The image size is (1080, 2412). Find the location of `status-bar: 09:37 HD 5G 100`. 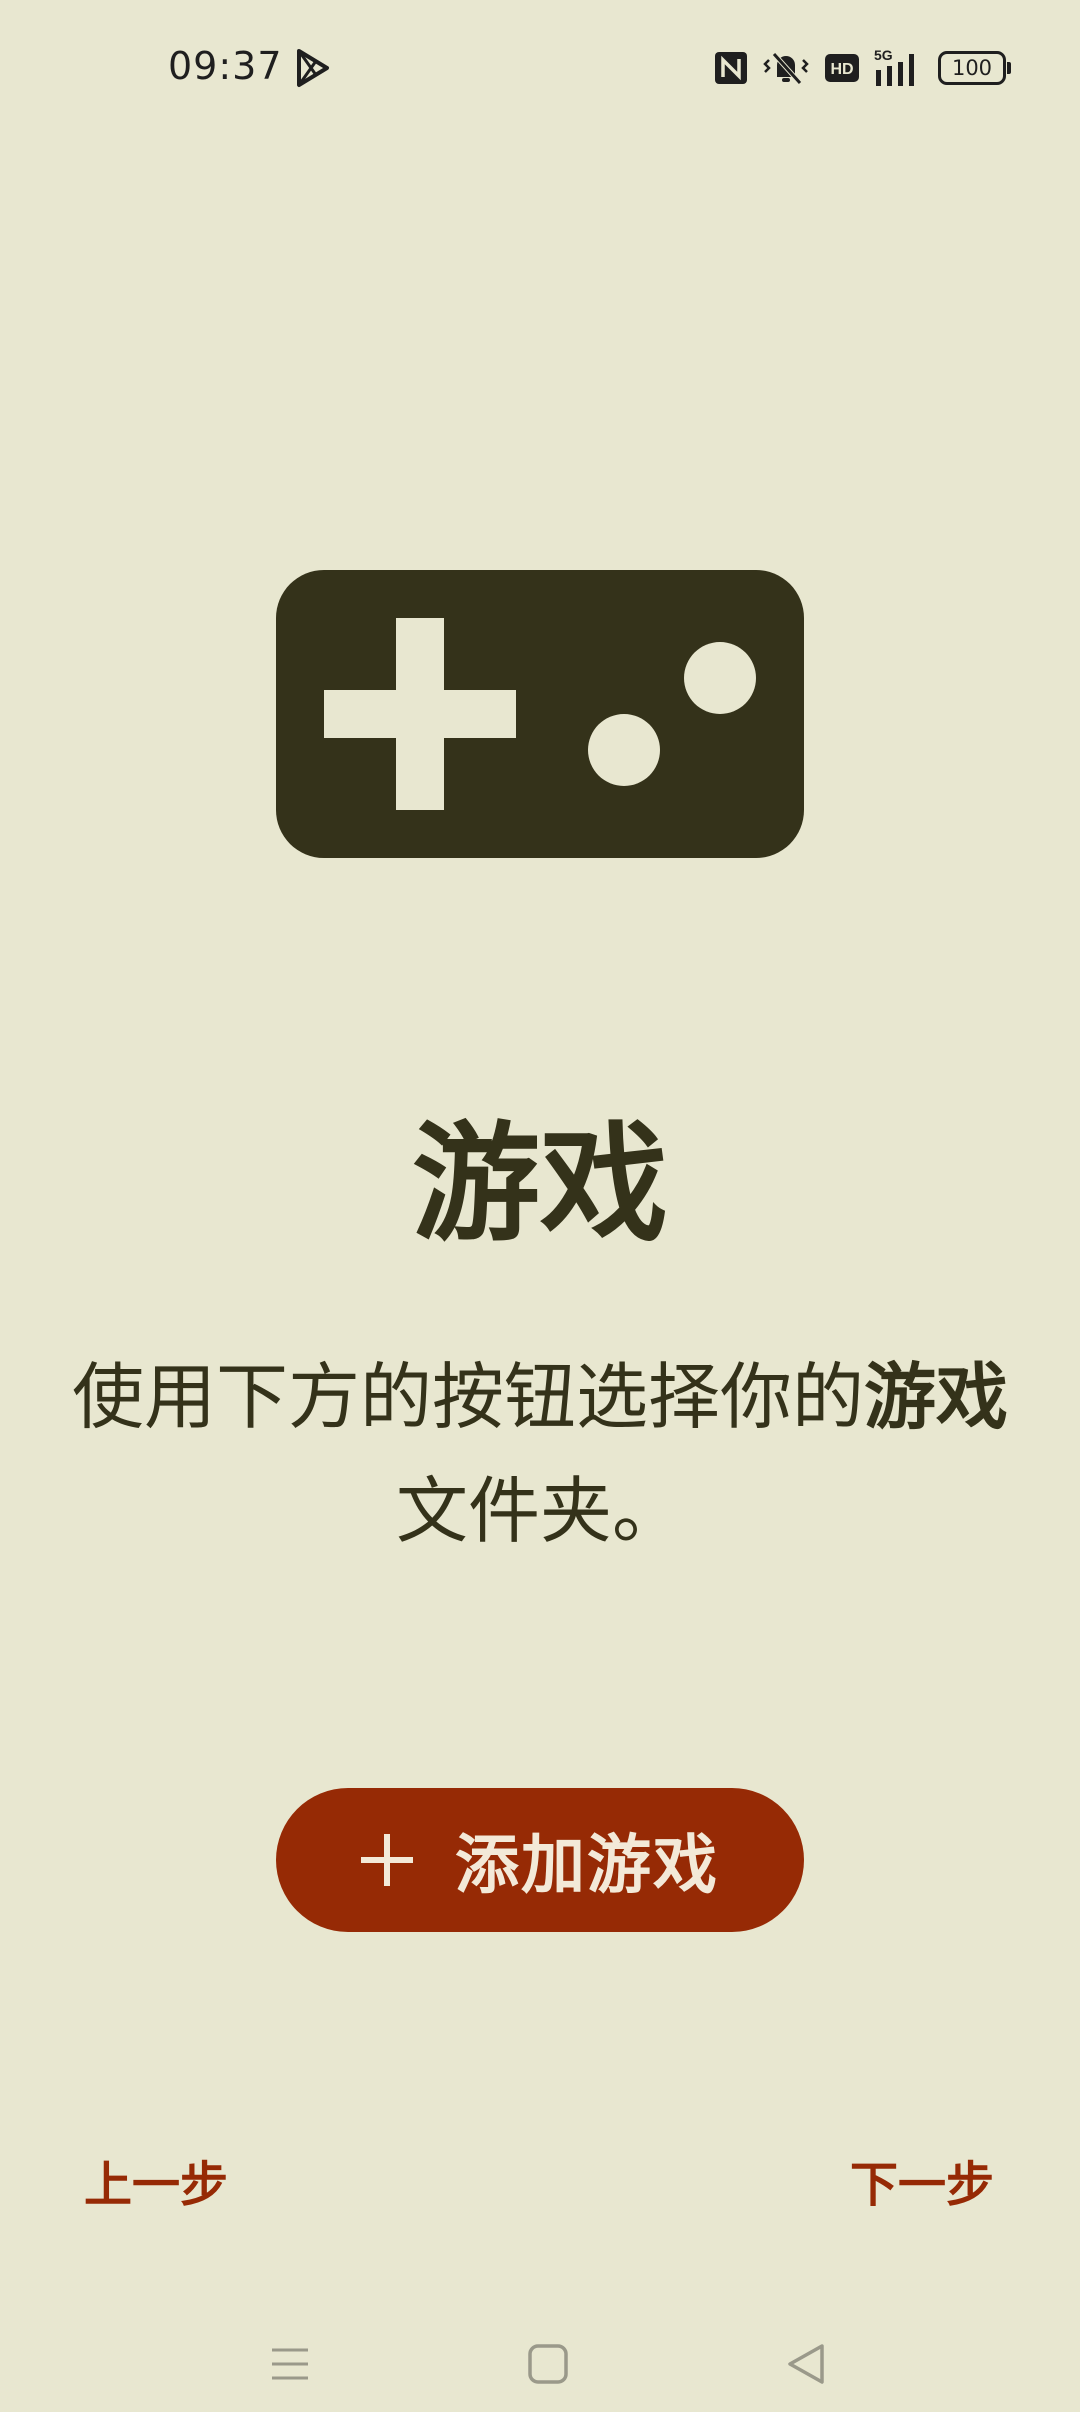

status-bar: 09:37 HD 5G 100 is located at coordinates (540, 70).